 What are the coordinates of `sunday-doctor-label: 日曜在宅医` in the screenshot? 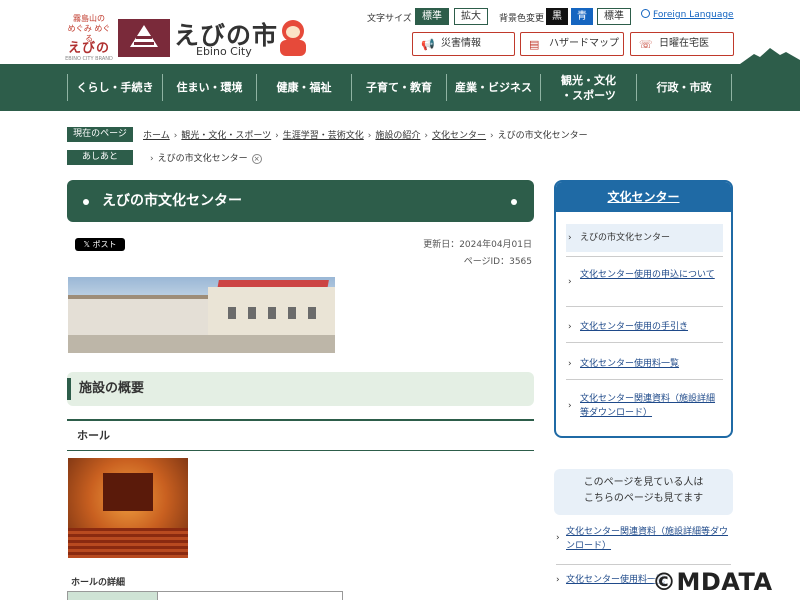 It's located at (684, 43).